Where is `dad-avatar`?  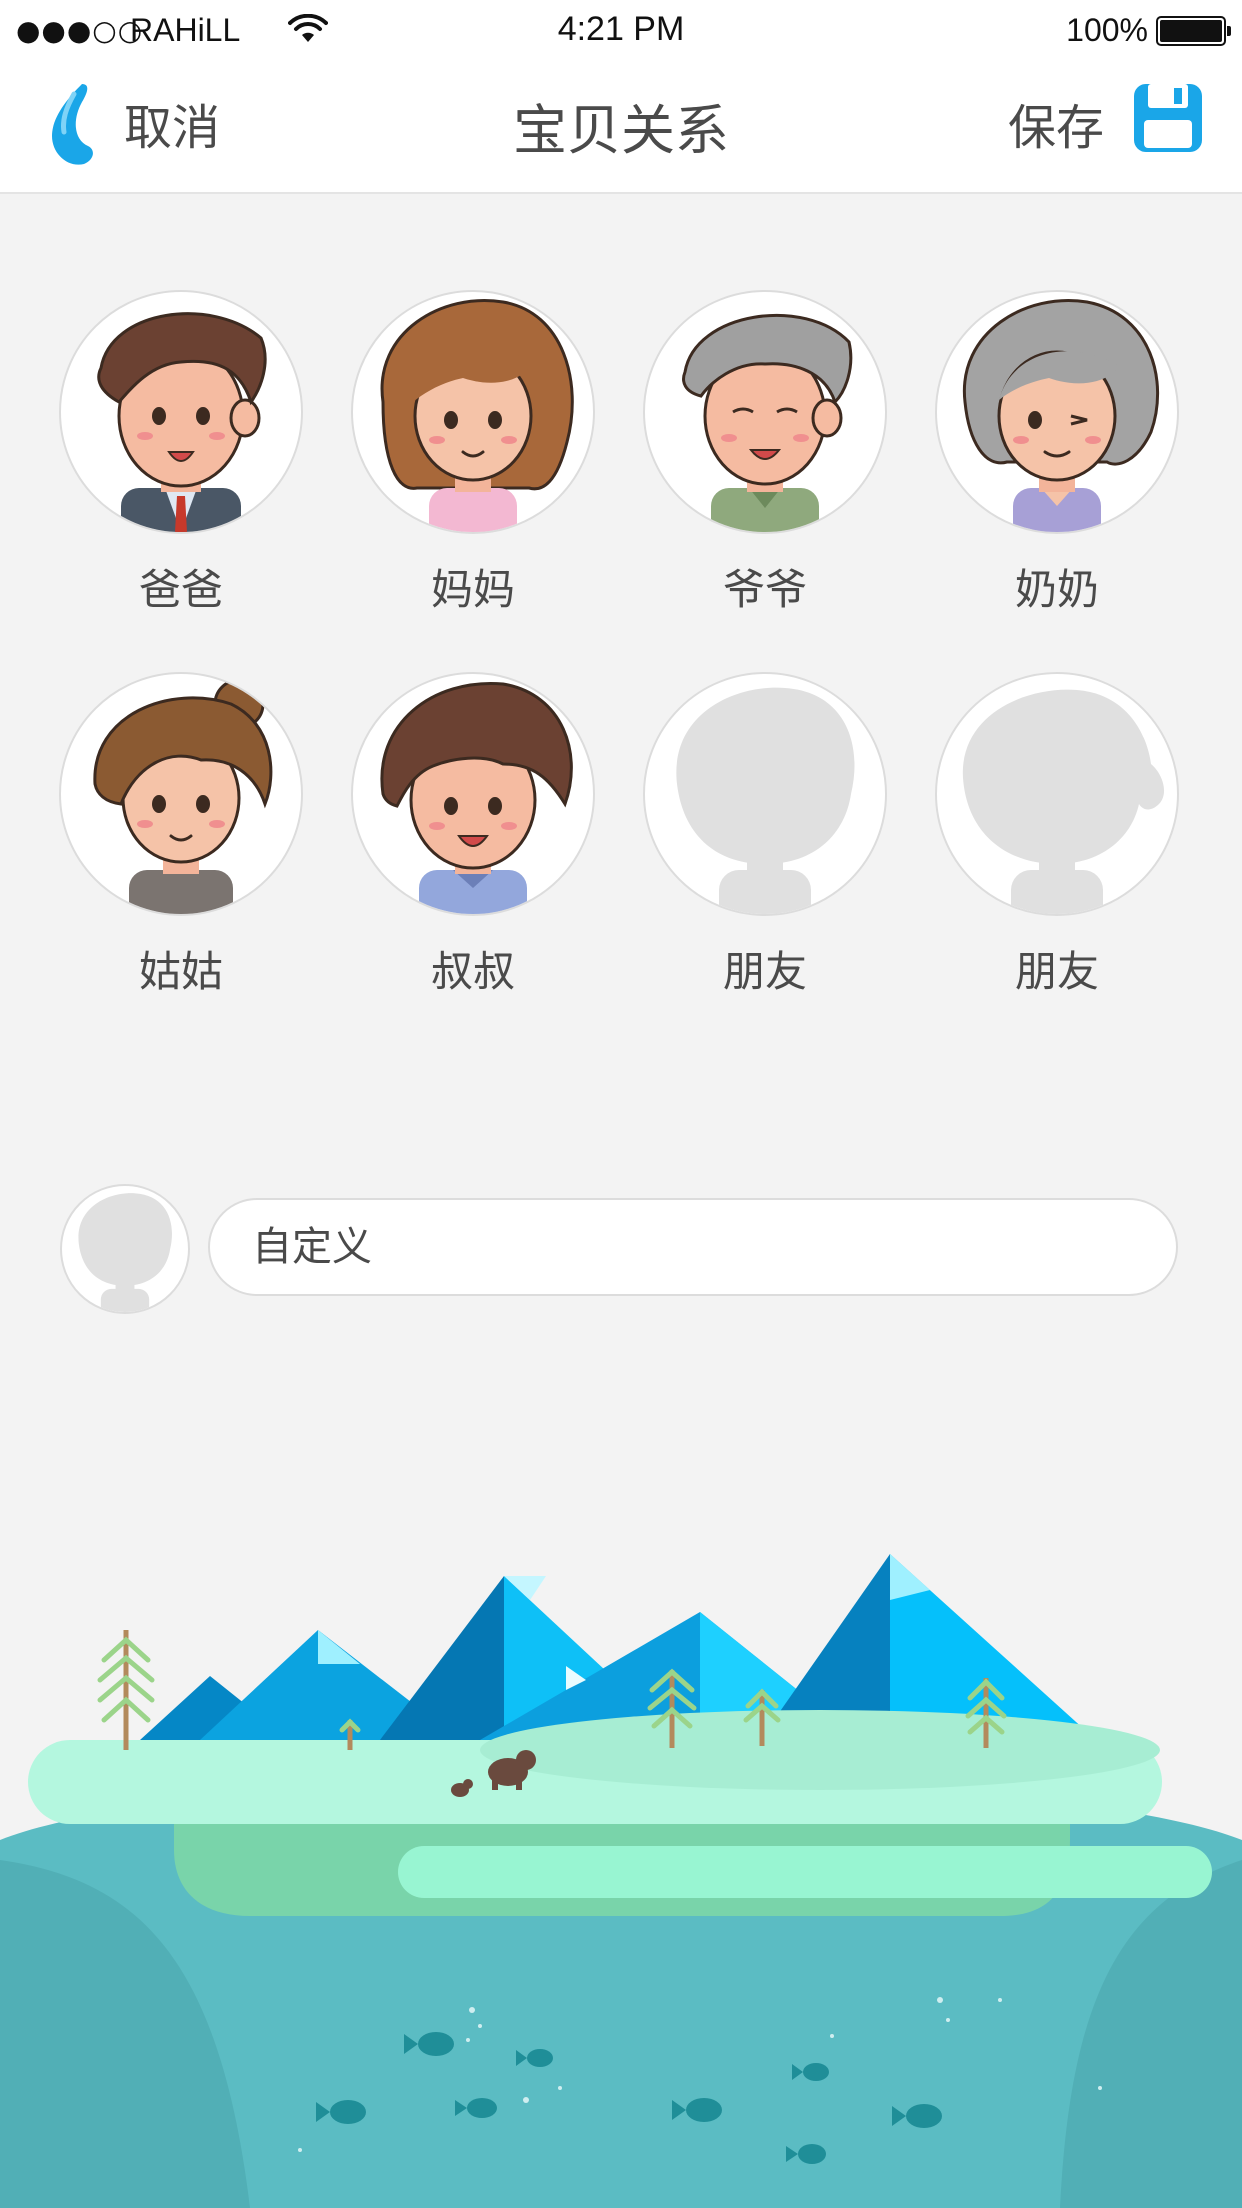 dad-avatar is located at coordinates (181, 412).